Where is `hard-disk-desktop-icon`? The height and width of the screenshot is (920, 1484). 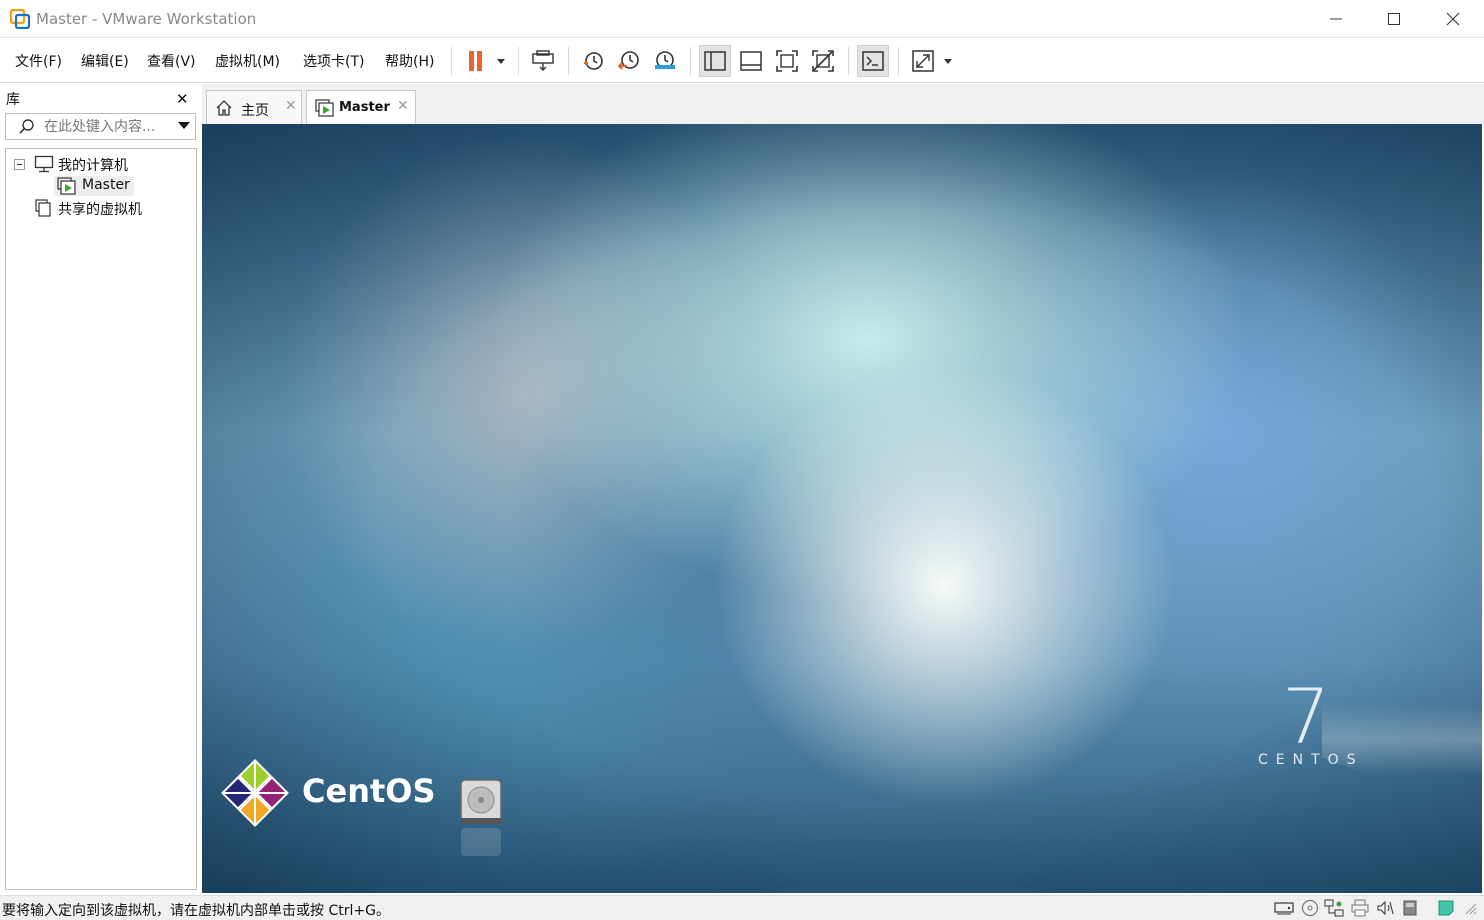
hard-disk-desktop-icon is located at coordinates (481, 820).